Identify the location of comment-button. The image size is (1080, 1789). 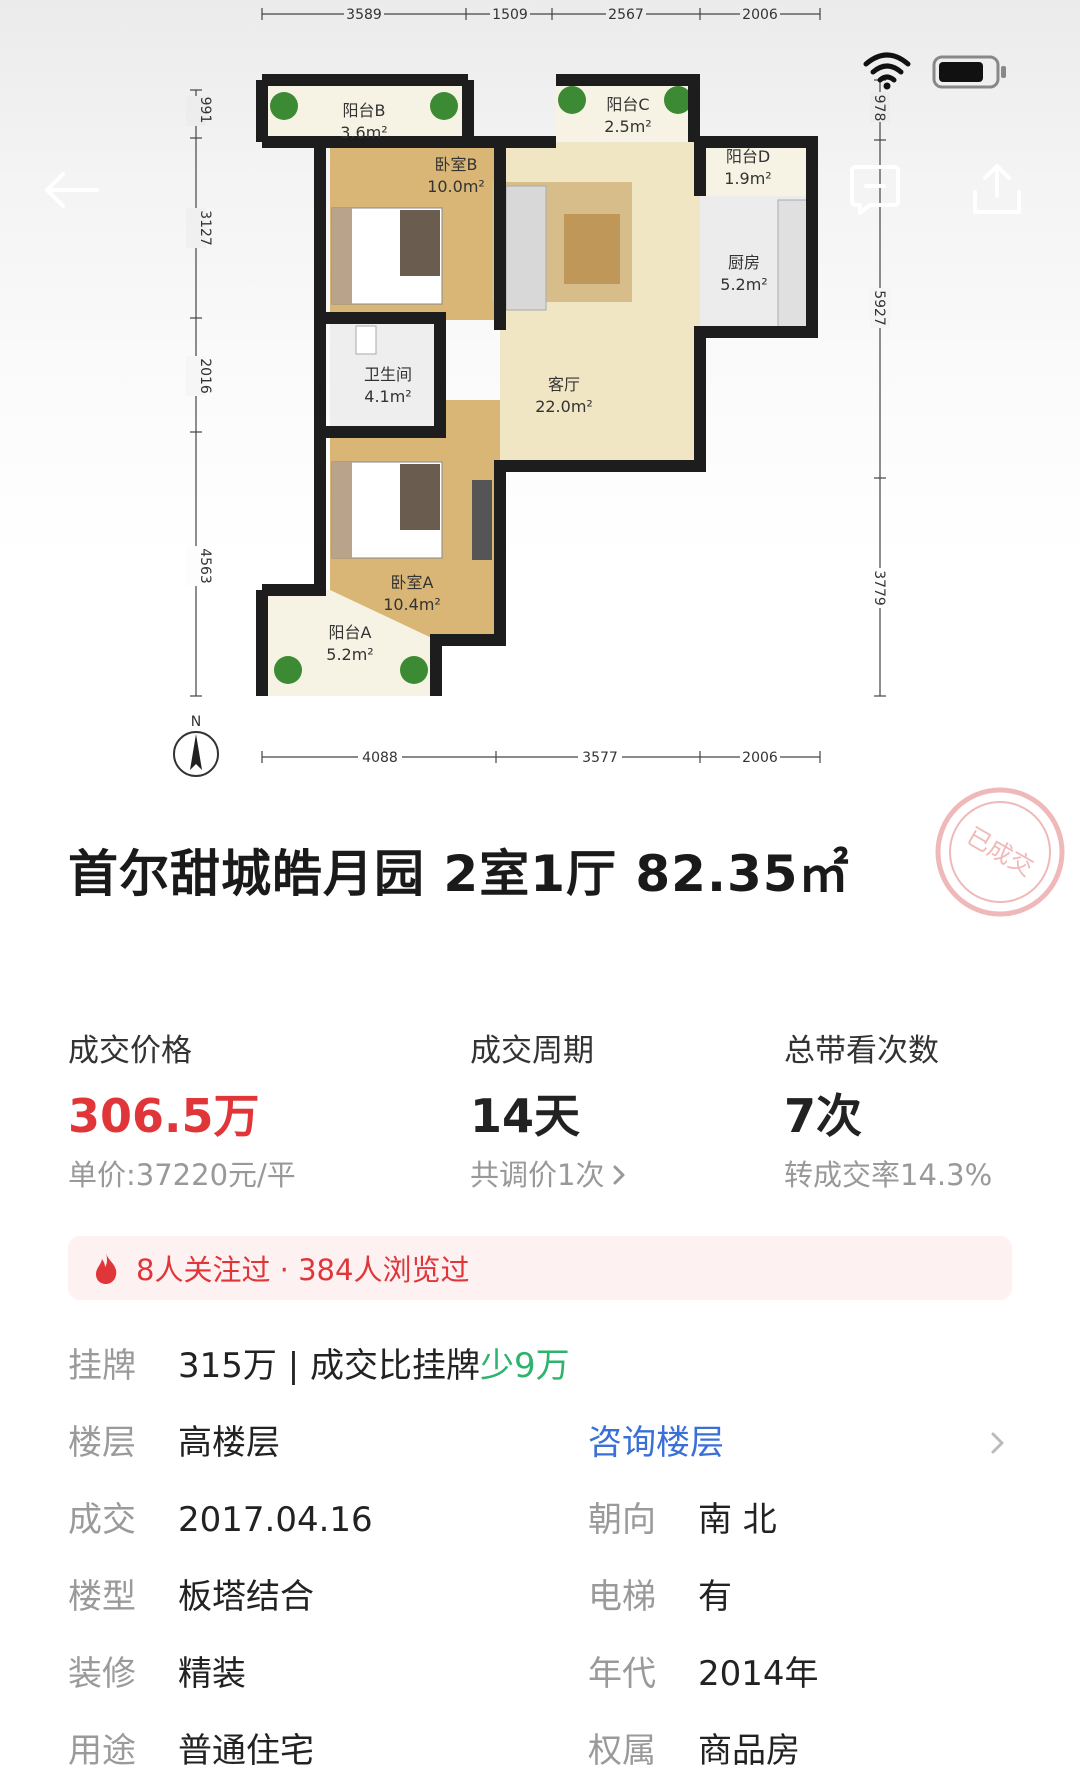
(875, 190).